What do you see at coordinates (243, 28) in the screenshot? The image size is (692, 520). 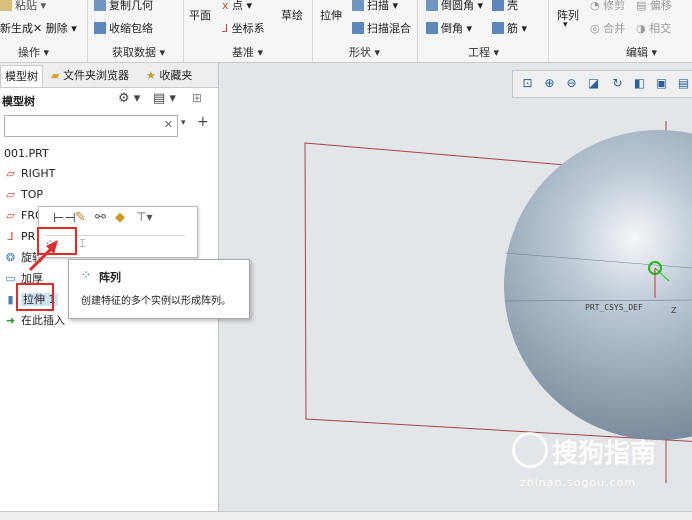 I see `coordsys-button: ⅃ 坐标系` at bounding box center [243, 28].